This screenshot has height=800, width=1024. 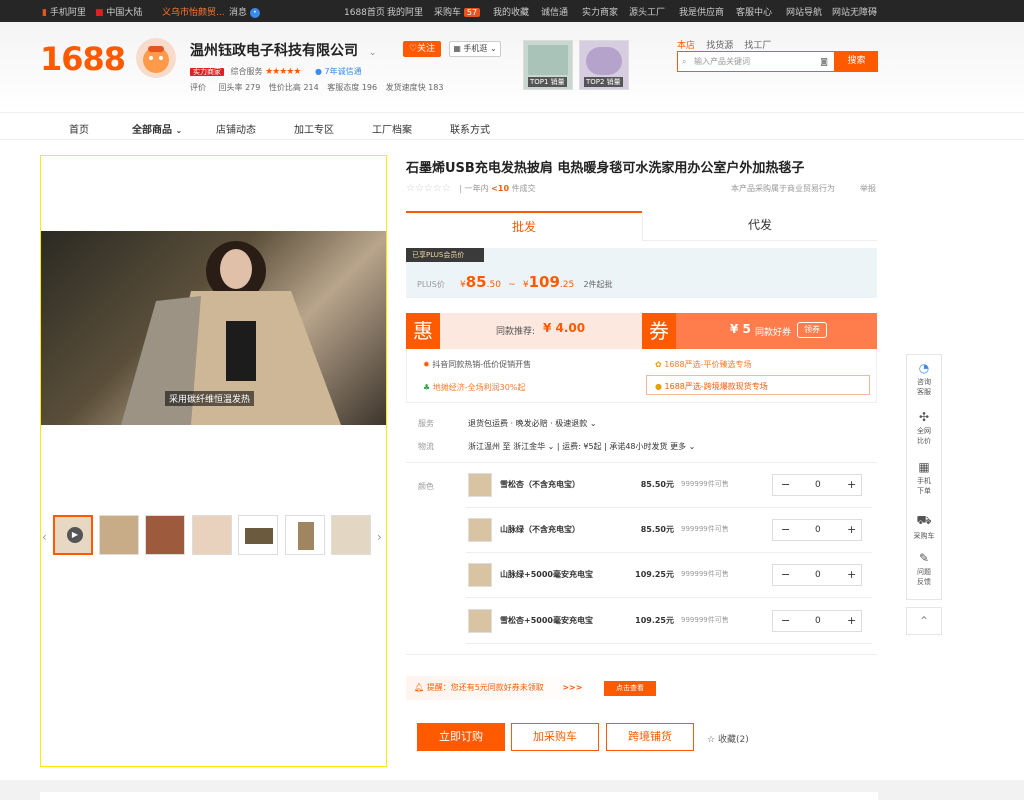 What do you see at coordinates (754, 11) in the screenshot?
I see `service-center-link: 客服中心` at bounding box center [754, 11].